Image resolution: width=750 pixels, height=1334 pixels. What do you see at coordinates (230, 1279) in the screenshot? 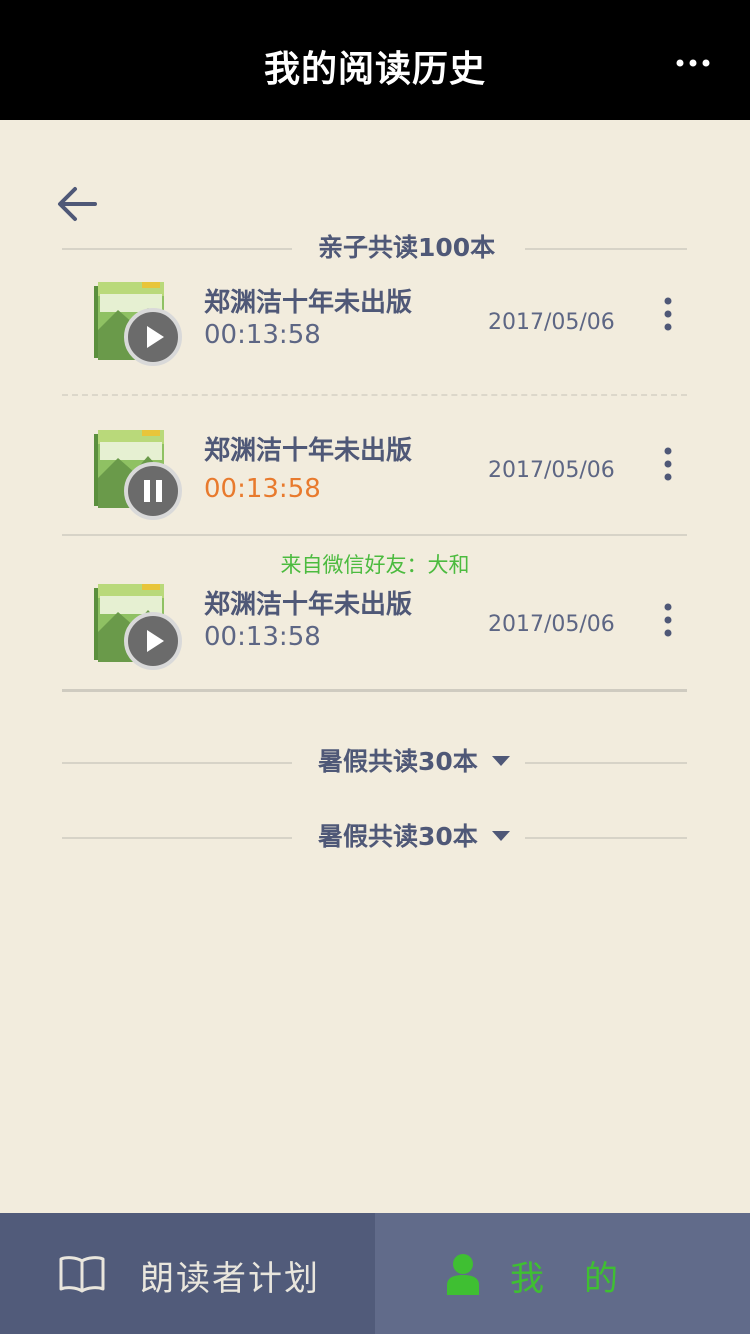
I see `tab-label: 朗读者计划` at bounding box center [230, 1279].